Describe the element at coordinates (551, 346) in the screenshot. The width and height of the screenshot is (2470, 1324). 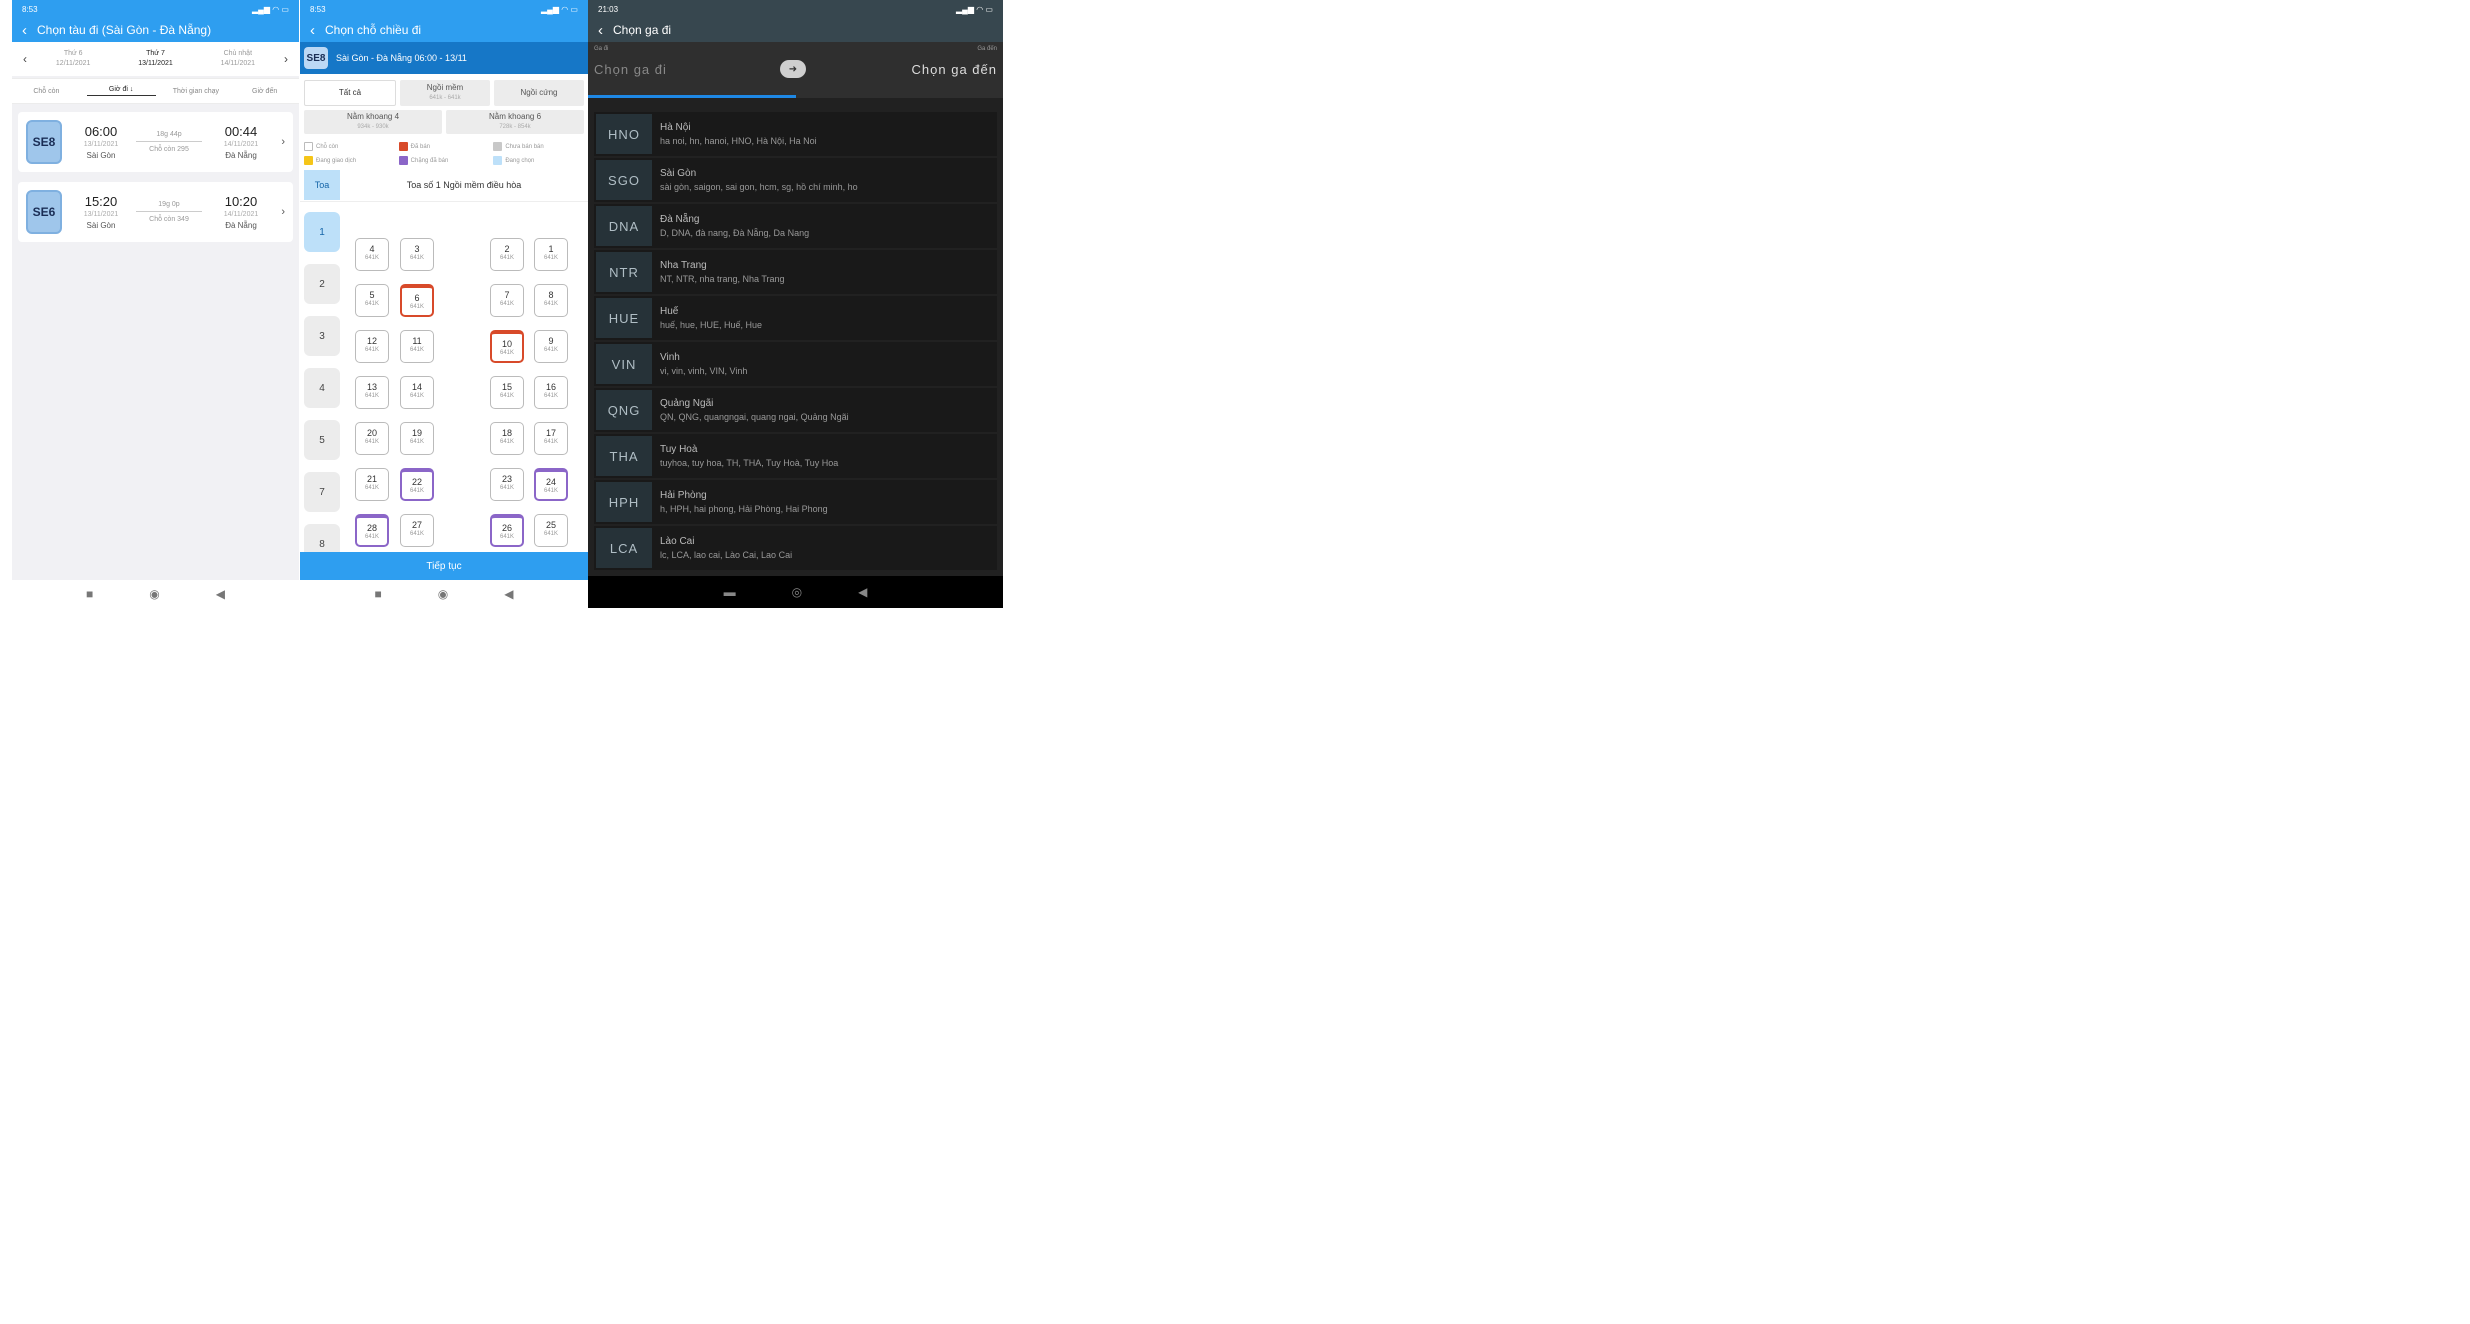
I see `seat: 9 641K` at that location.